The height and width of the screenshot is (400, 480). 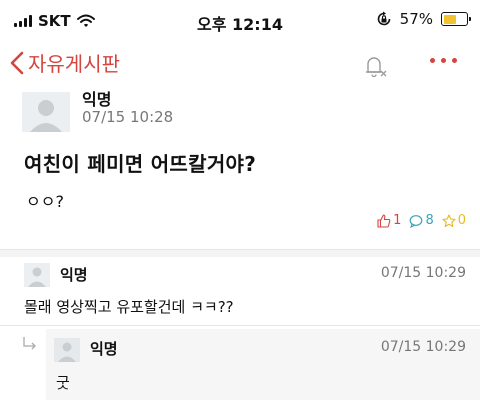 I want to click on comment-date: 07/15 10:29, so click(x=423, y=273).